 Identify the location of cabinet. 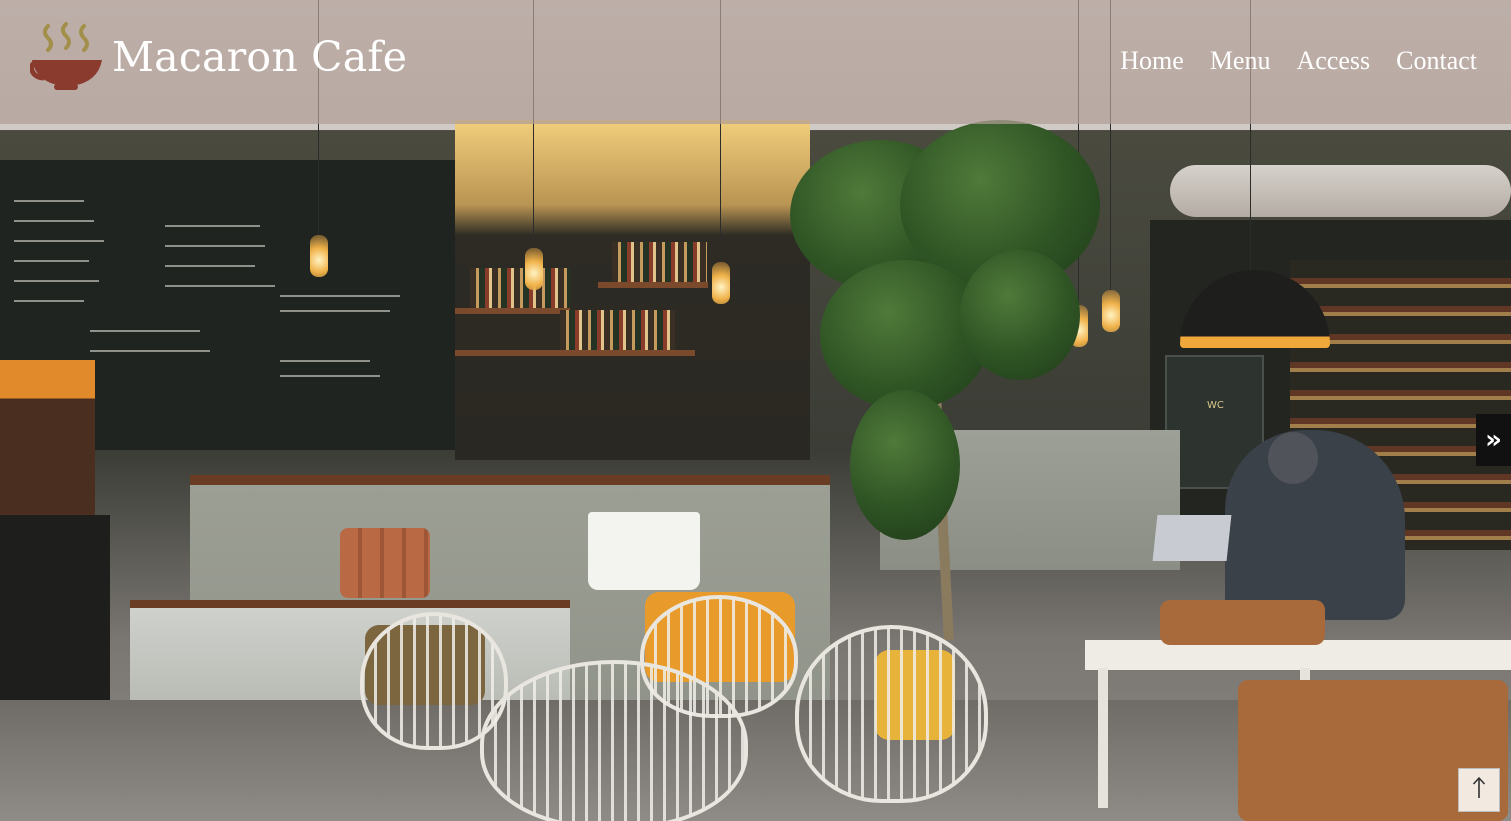
(55, 620).